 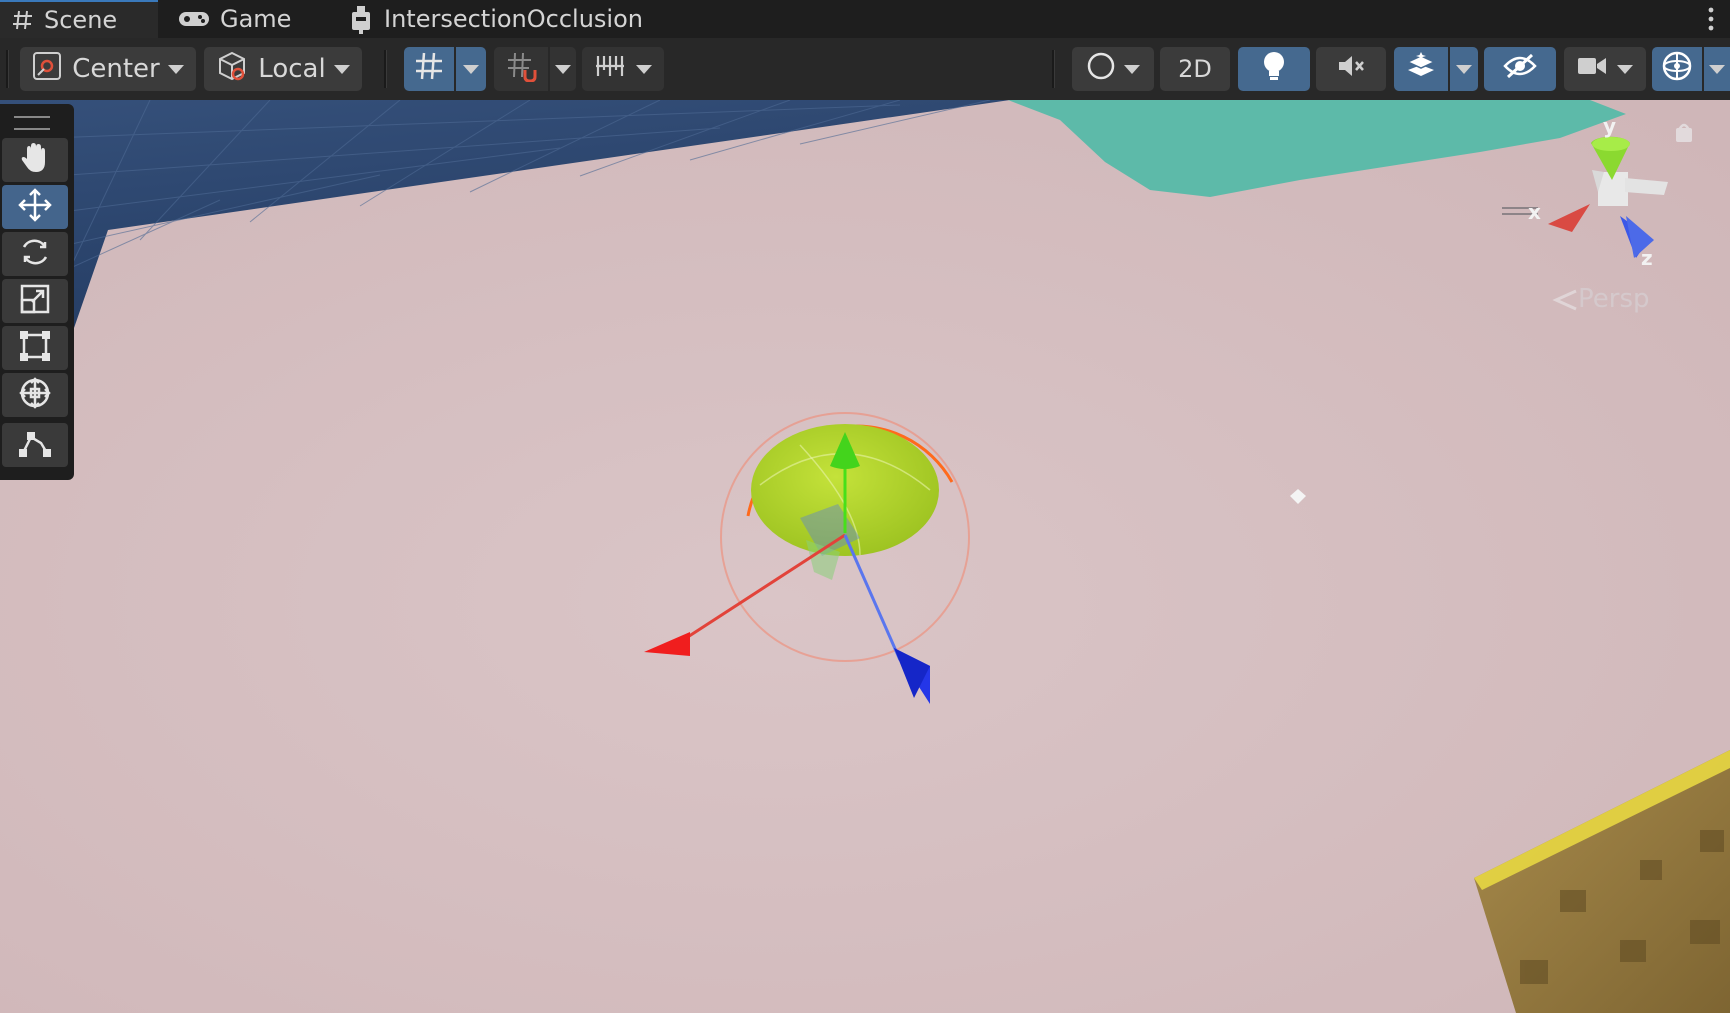 I want to click on path-nodes-icon, so click(x=35, y=445).